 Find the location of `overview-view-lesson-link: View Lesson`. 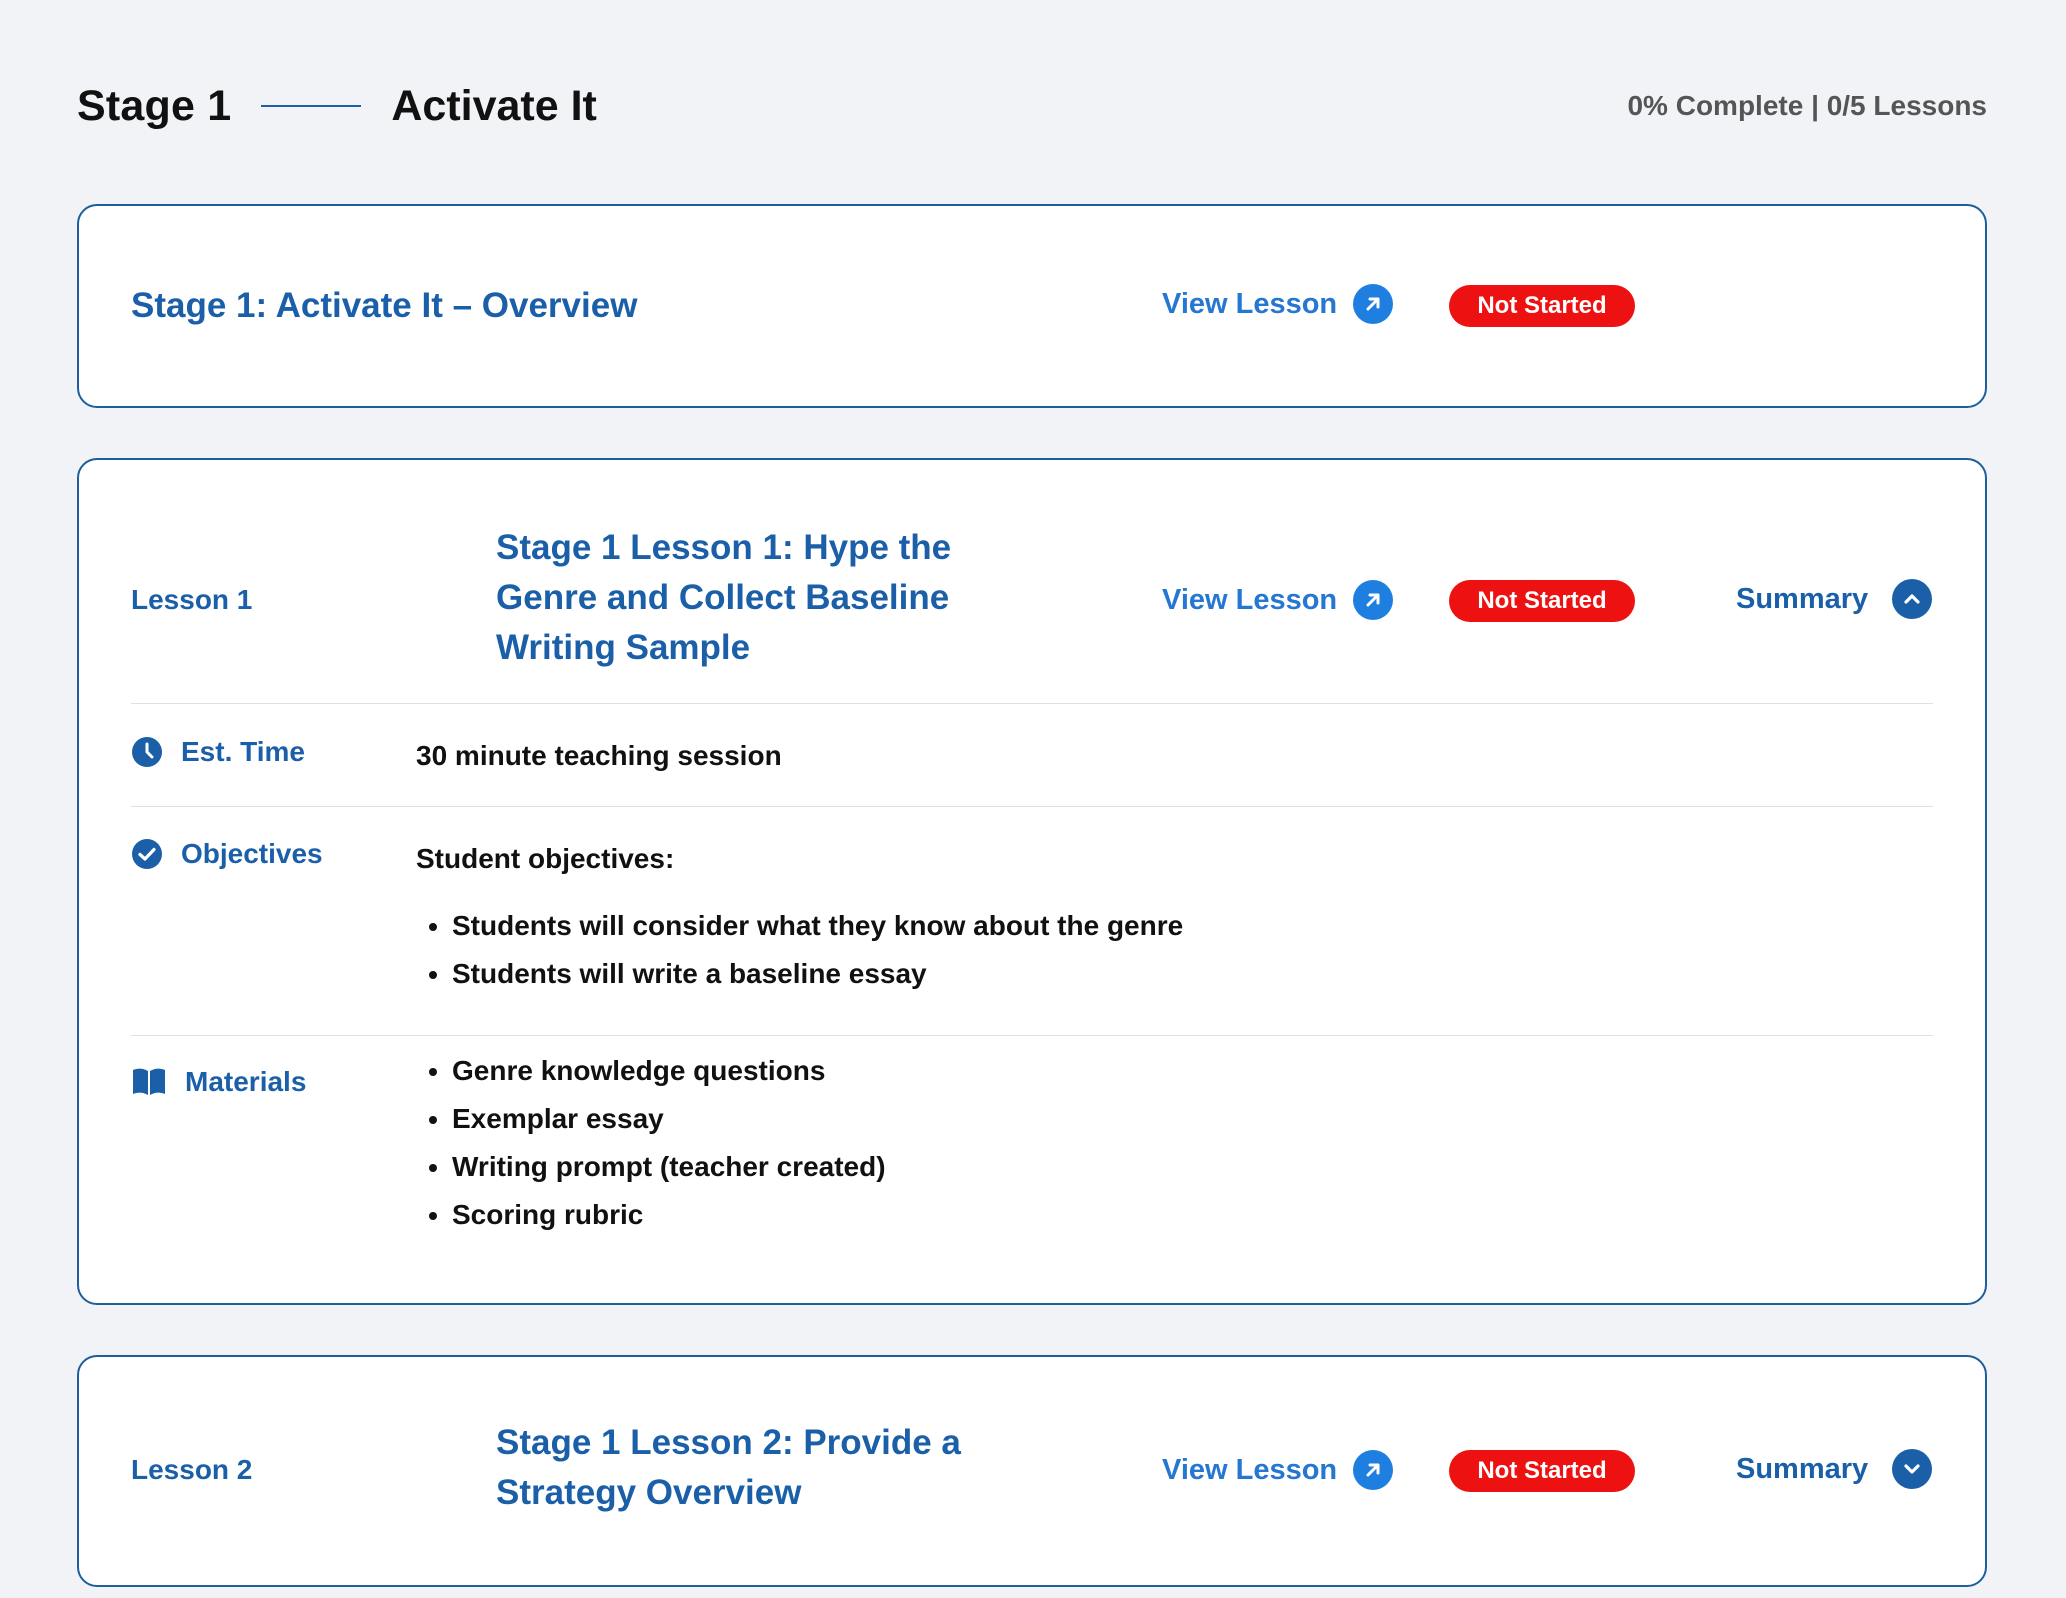

overview-view-lesson-link: View Lesson is located at coordinates (1278, 304).